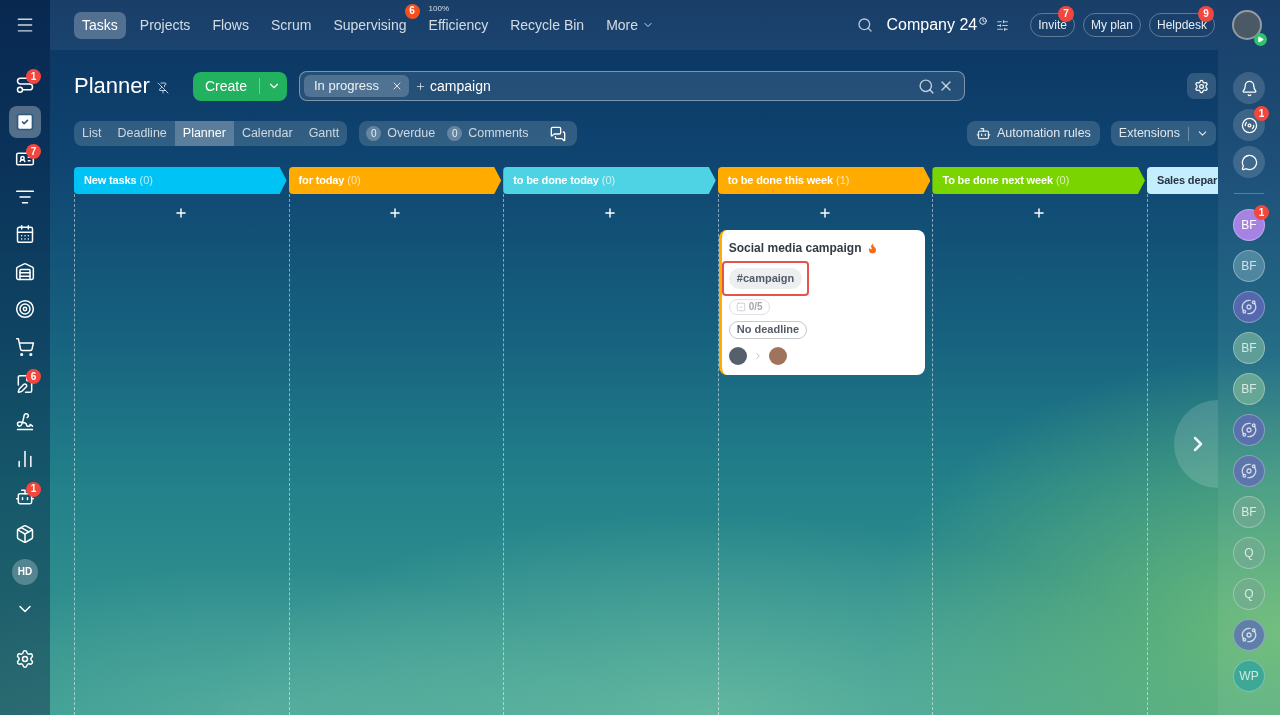 Image resolution: width=1280 pixels, height=715 pixels. What do you see at coordinates (458, 25) in the screenshot?
I see `nav-tab: Efficiency` at bounding box center [458, 25].